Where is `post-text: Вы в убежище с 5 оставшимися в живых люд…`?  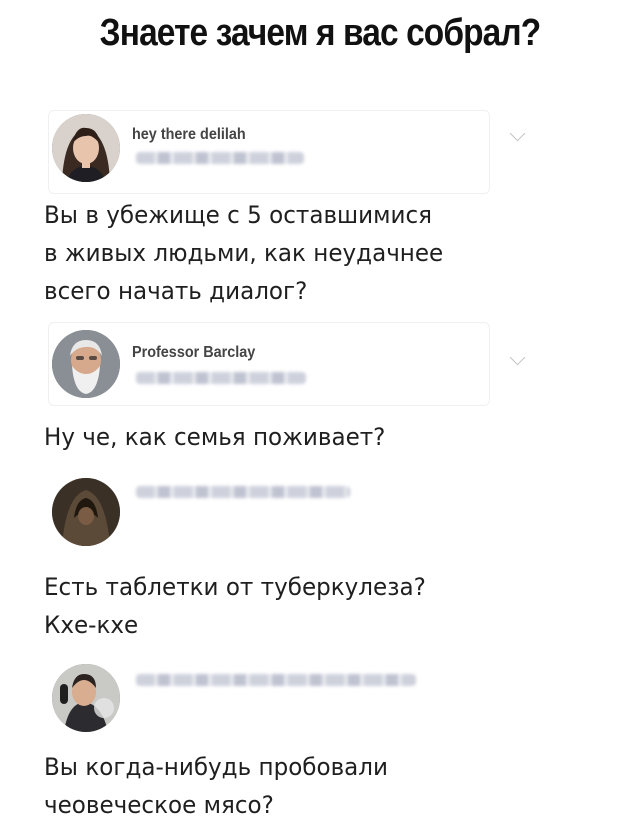 post-text: Вы в убежище с 5 оставшимися в живых люд… is located at coordinates (244, 253).